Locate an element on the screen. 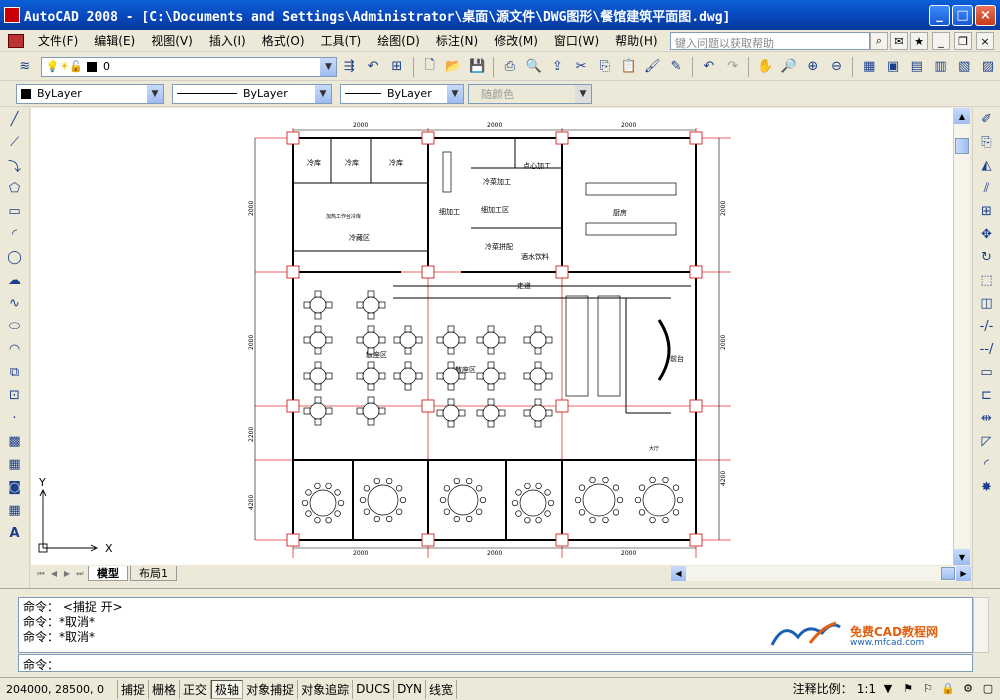 The height and width of the screenshot is (700, 1000). match-properties-icon: 🖌 is located at coordinates (652, 67).